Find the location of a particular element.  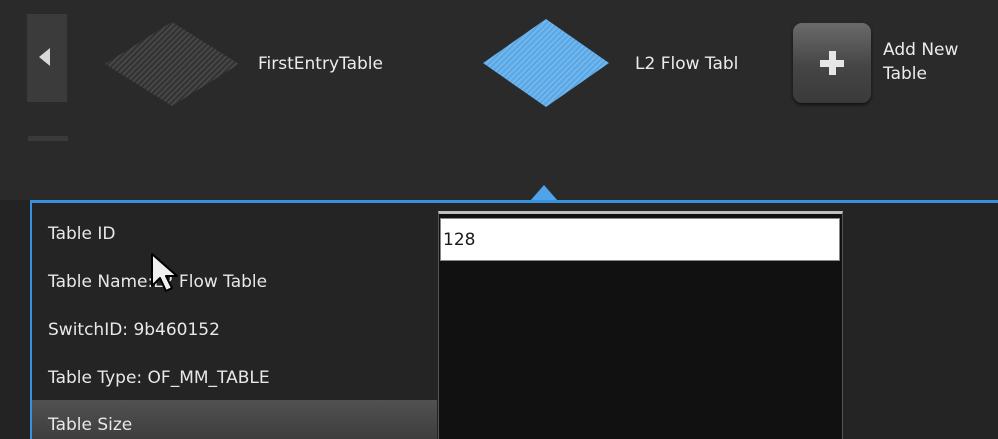

table-item-label: L2 Flow Tabl is located at coordinates (686, 64).